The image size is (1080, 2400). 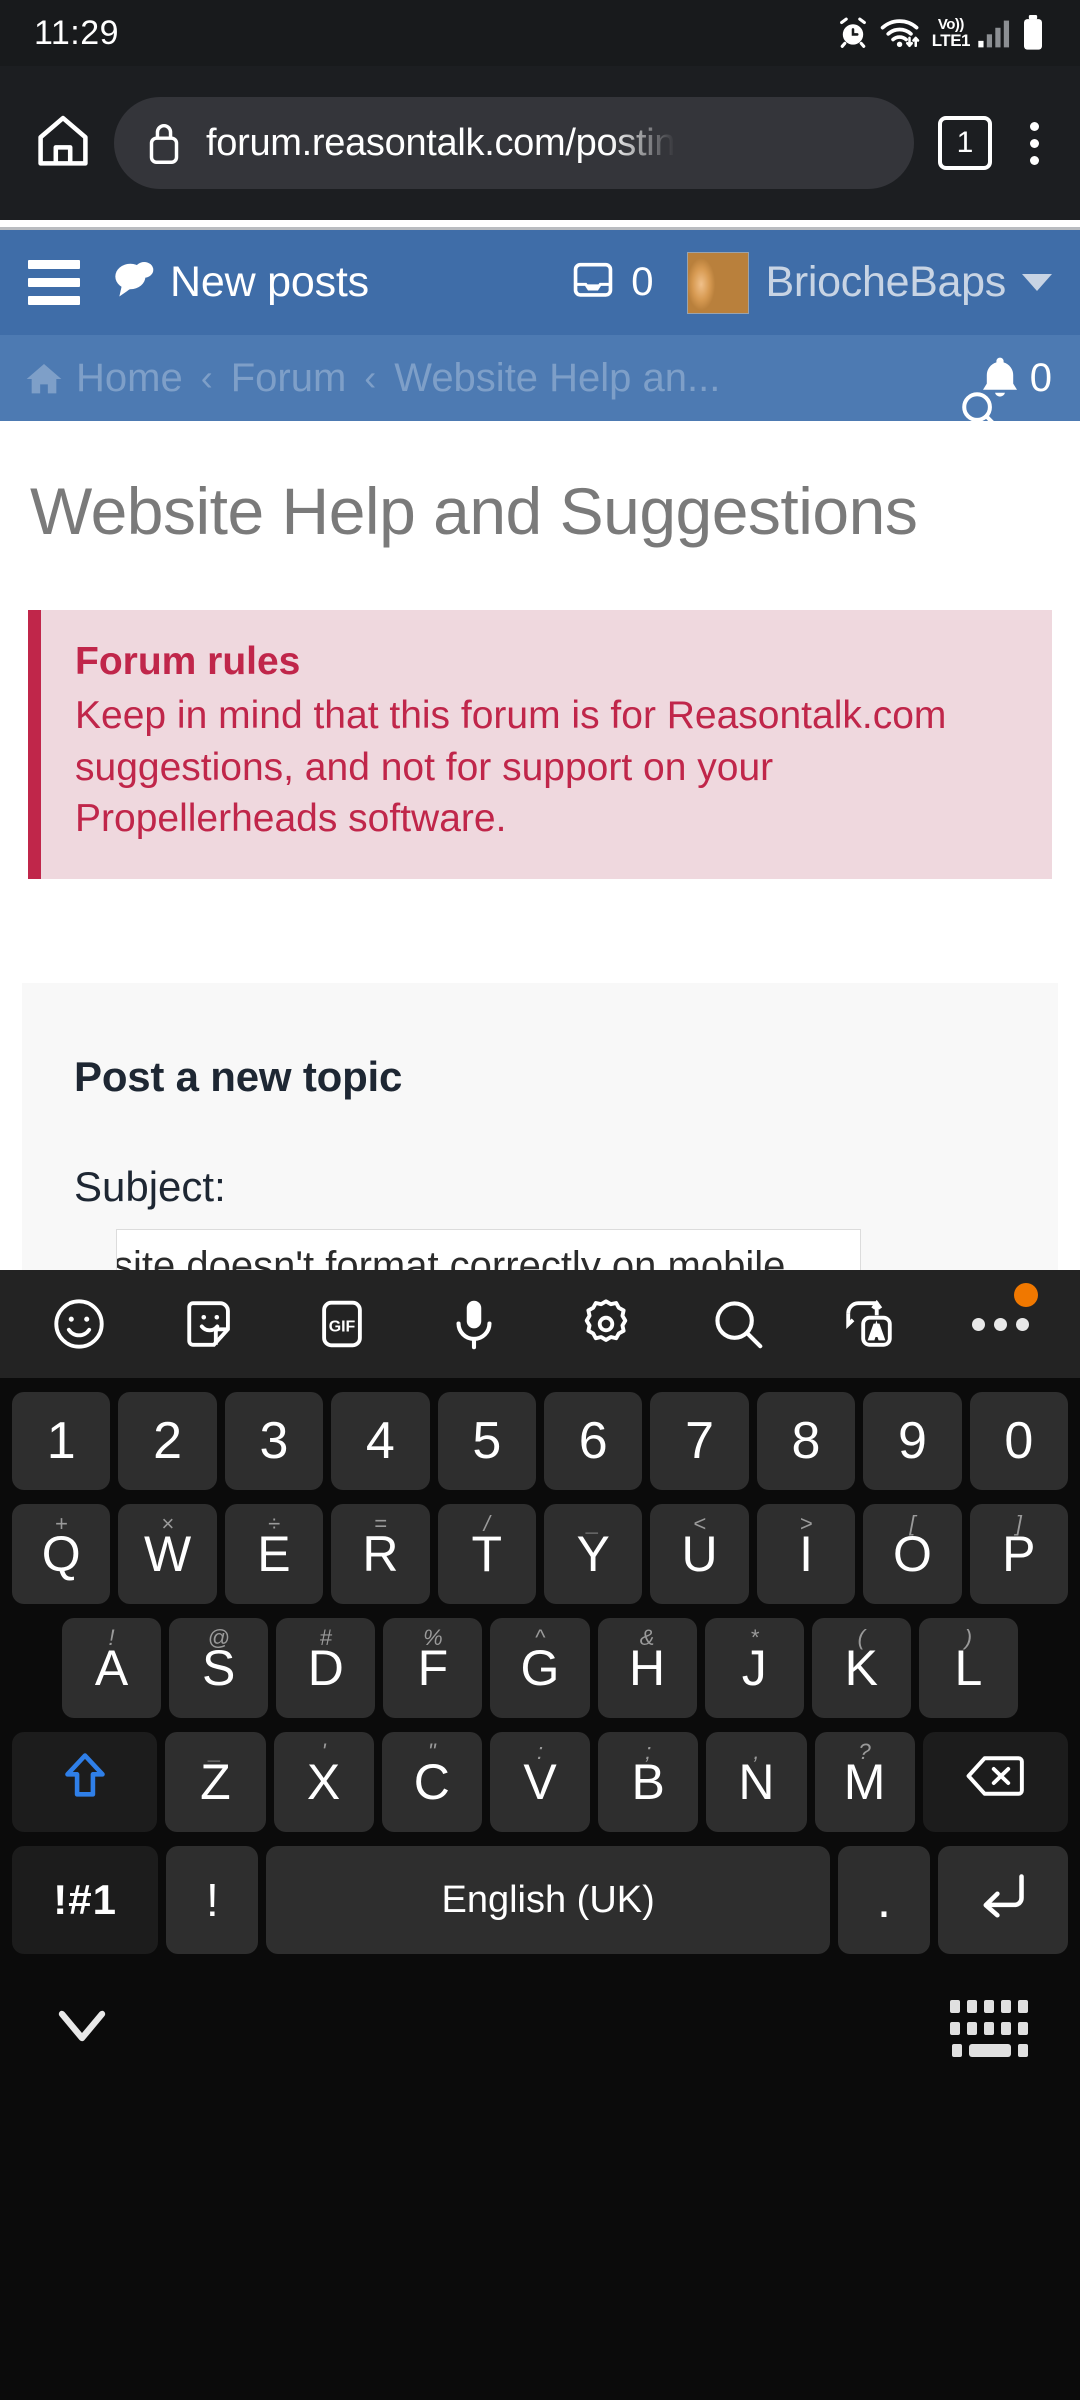 What do you see at coordinates (1034, 143) in the screenshot?
I see `kebab-menu-icon` at bounding box center [1034, 143].